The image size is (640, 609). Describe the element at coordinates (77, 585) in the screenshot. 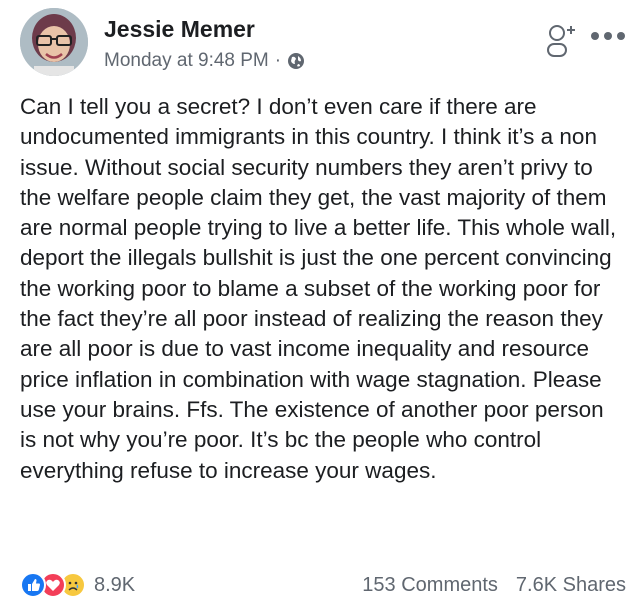

I see `reactions-summary: 8.9K` at that location.